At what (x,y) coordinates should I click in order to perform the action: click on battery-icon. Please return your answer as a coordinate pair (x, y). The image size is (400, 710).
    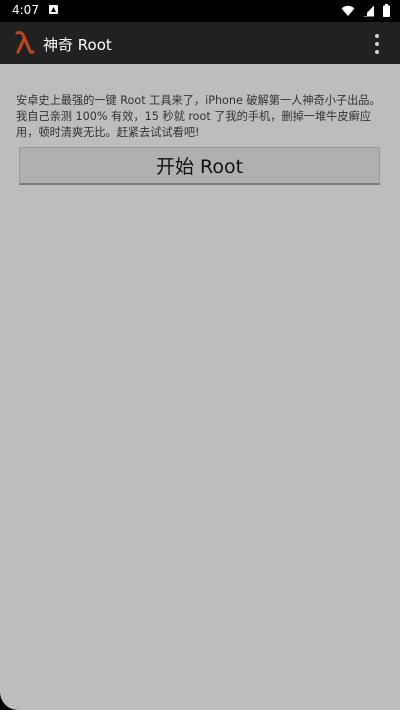
    Looking at the image, I should click on (386, 10).